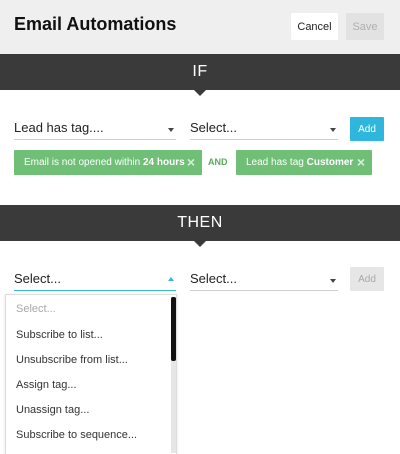 The width and height of the screenshot is (400, 454). What do you see at coordinates (163, 162) in the screenshot?
I see `chip-bold-text: 24 hours` at bounding box center [163, 162].